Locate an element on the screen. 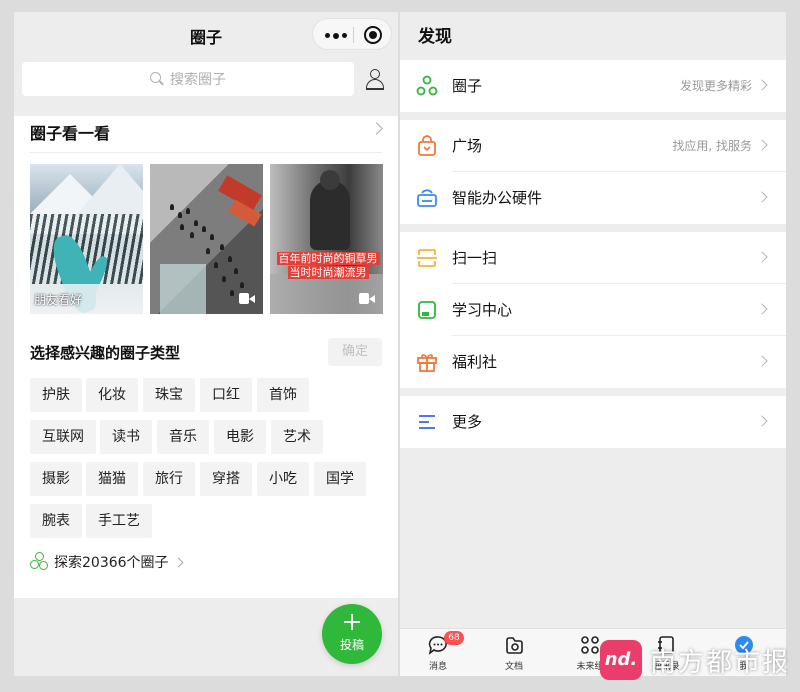 Image resolution: width=800 pixels, height=692 pixels. divider is located at coordinates (206, 152).